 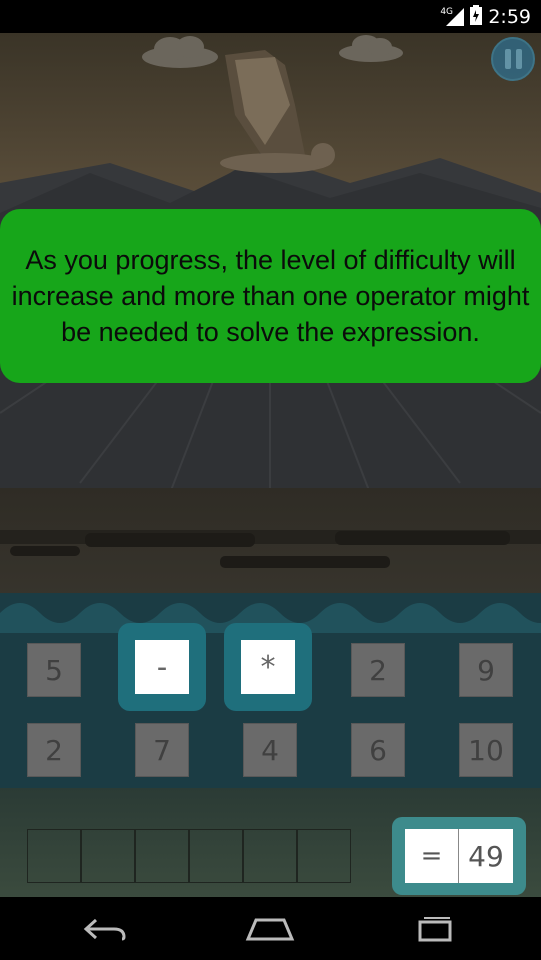 I want to click on pause-icon, so click(x=507, y=59).